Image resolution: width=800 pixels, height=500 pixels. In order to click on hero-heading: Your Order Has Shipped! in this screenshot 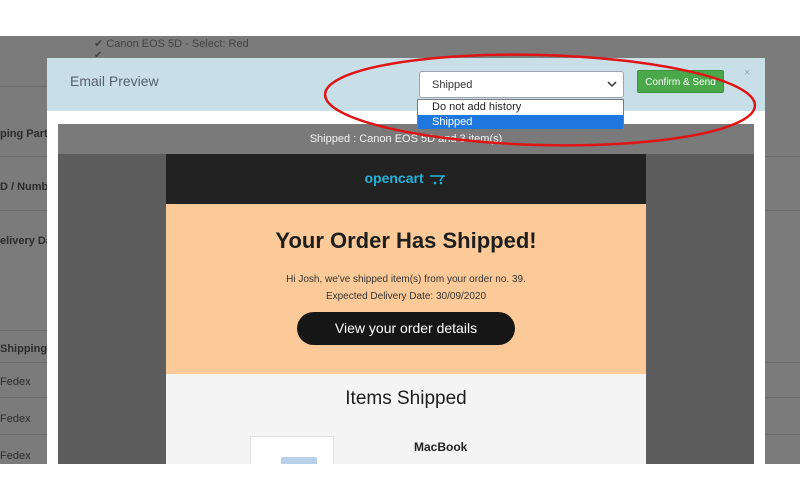, I will do `click(406, 240)`.